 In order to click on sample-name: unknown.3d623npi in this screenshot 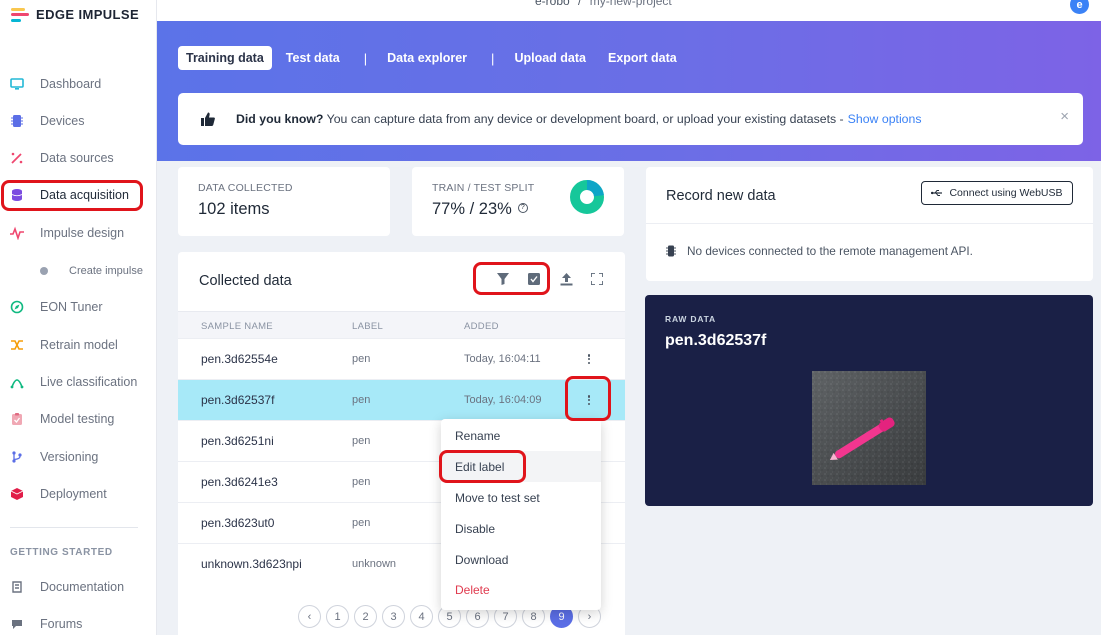, I will do `click(251, 564)`.